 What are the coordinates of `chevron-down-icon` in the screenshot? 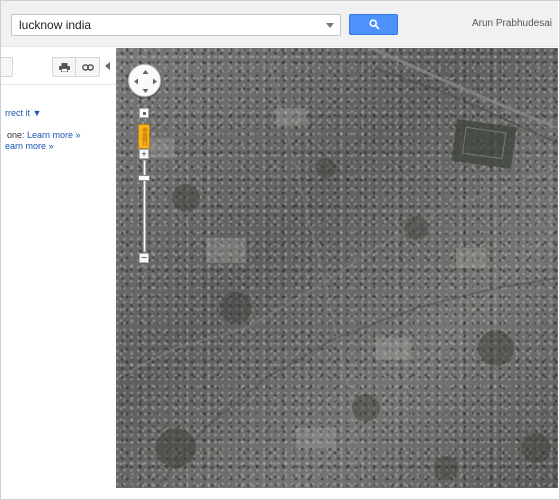 It's located at (330, 25).